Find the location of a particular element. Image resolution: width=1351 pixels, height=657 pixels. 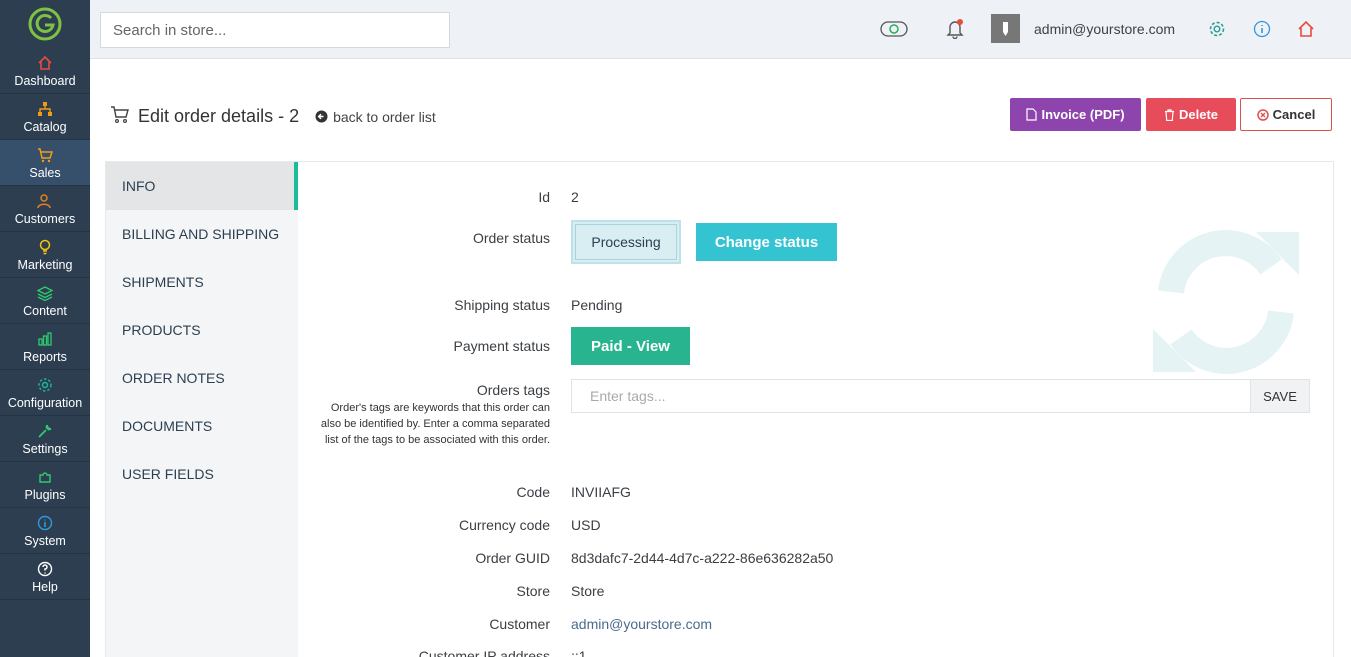

nav-settings: Settings is located at coordinates (45, 439).